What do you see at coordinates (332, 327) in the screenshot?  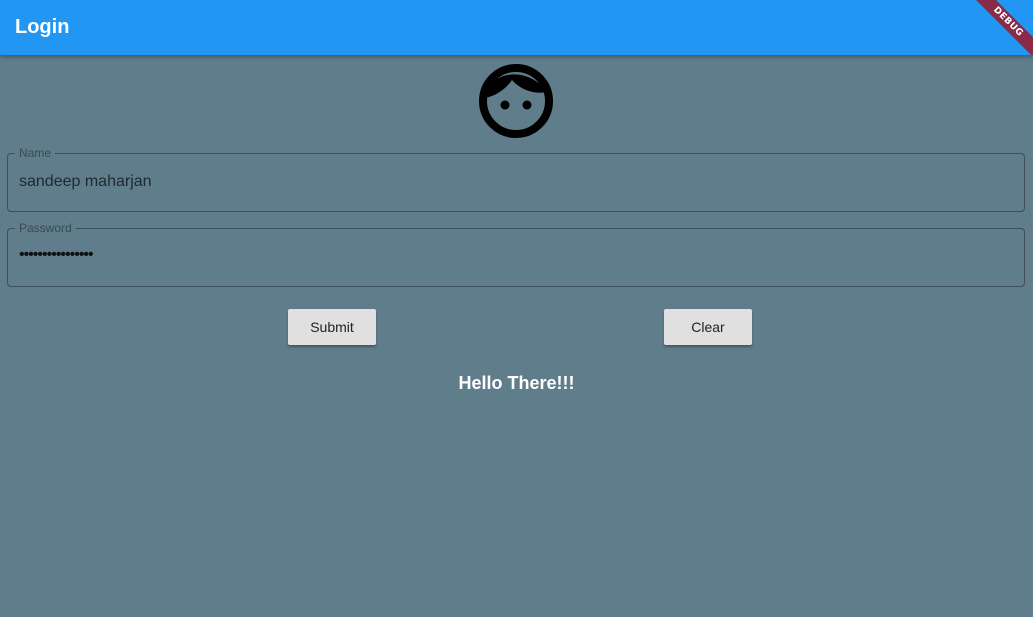 I see `submit-button: Submit` at bounding box center [332, 327].